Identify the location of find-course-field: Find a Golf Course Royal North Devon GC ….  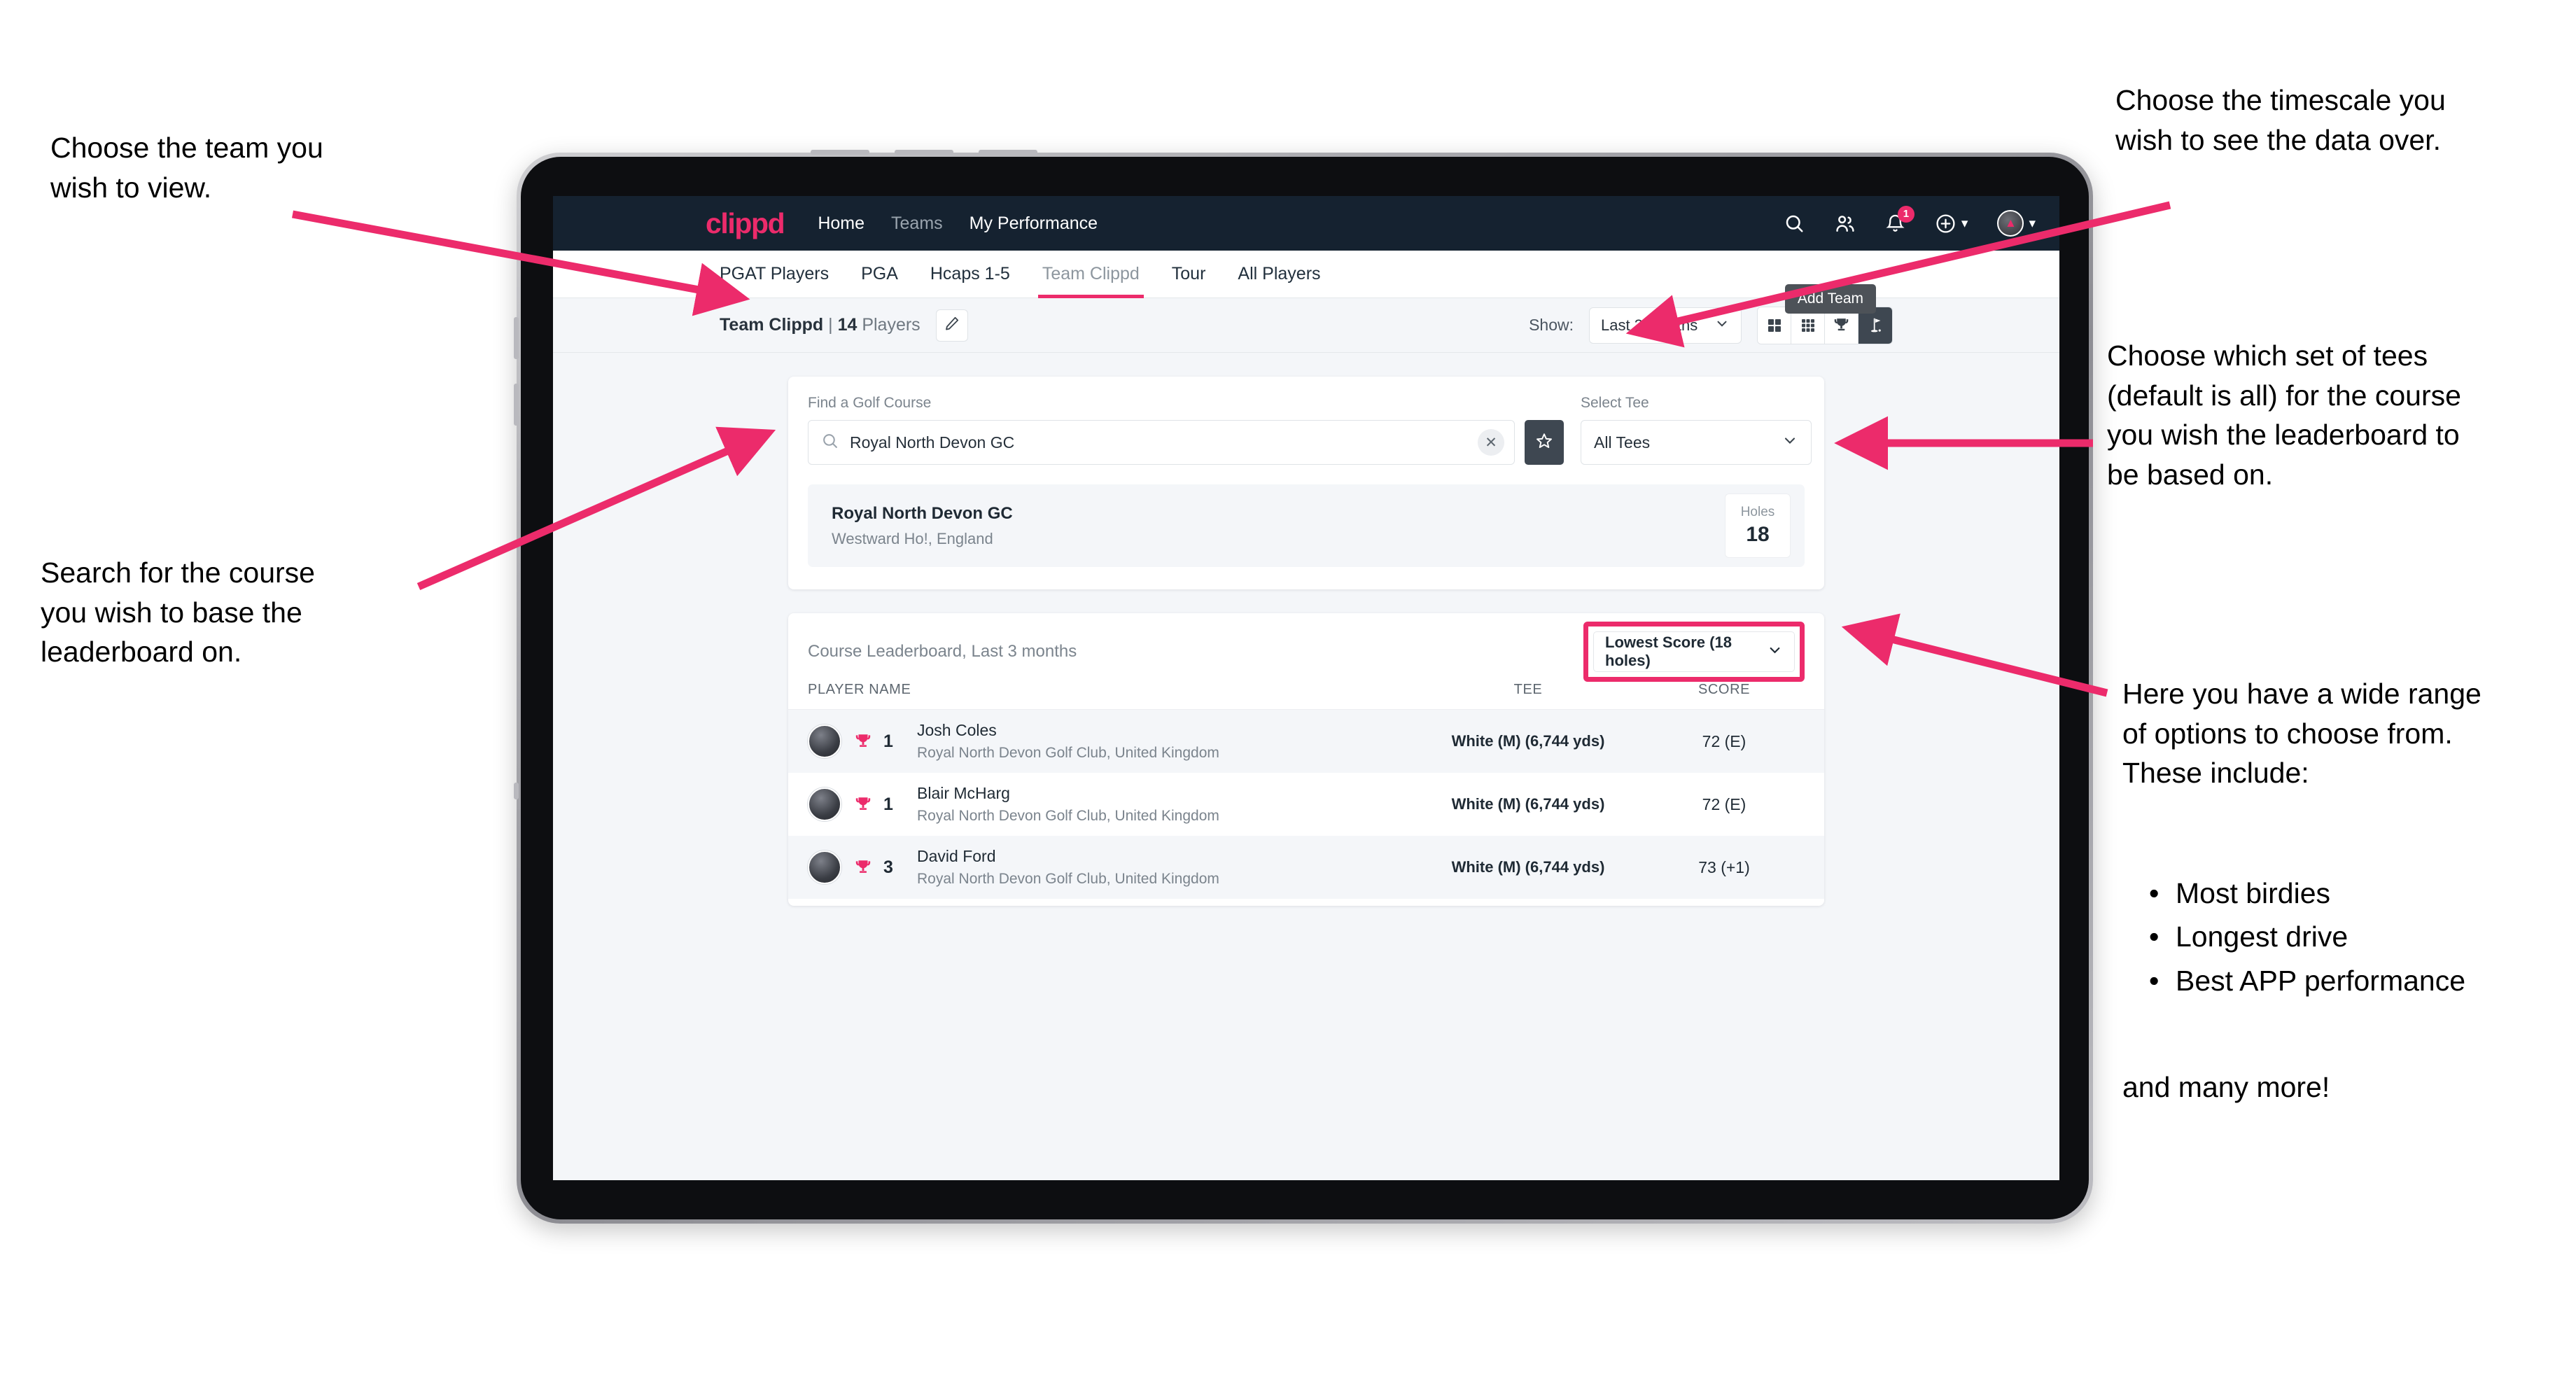
(1186, 430).